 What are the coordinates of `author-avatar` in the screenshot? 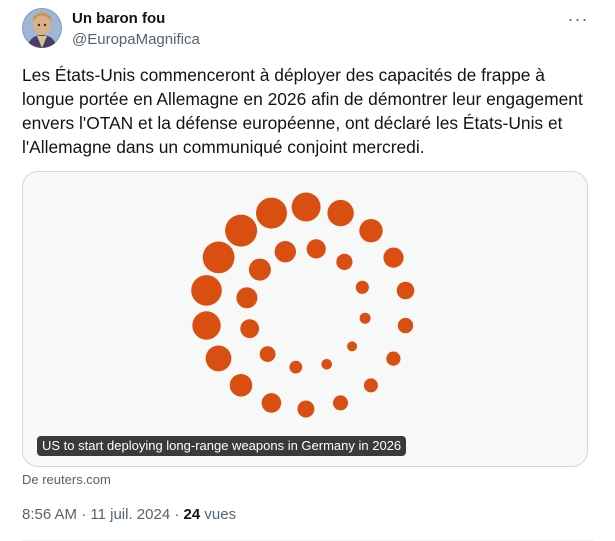 It's located at (42, 28).